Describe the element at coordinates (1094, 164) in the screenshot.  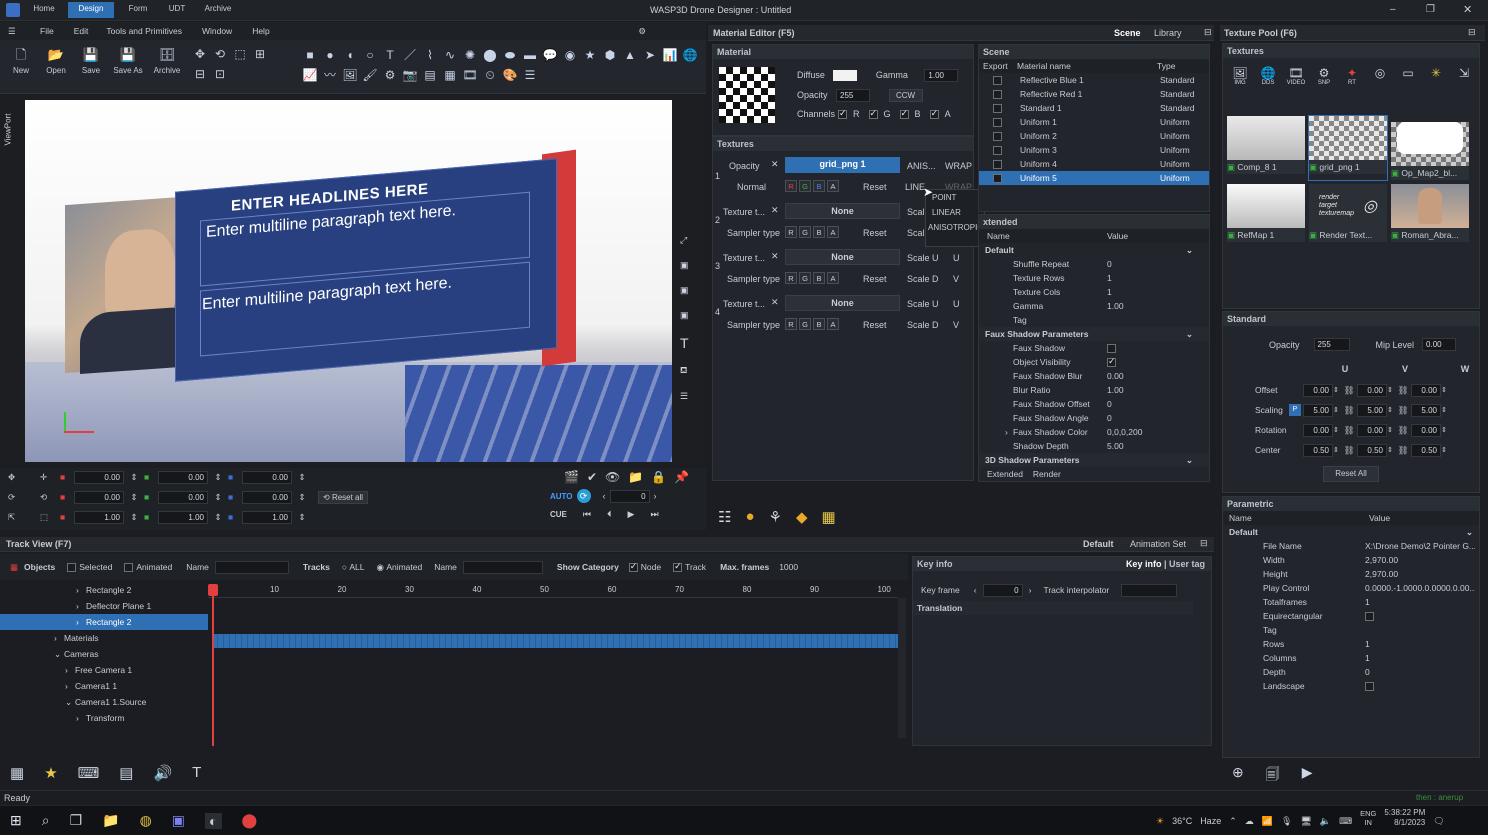
I see `scene-material-row: Uniform 4 Uniform` at that location.